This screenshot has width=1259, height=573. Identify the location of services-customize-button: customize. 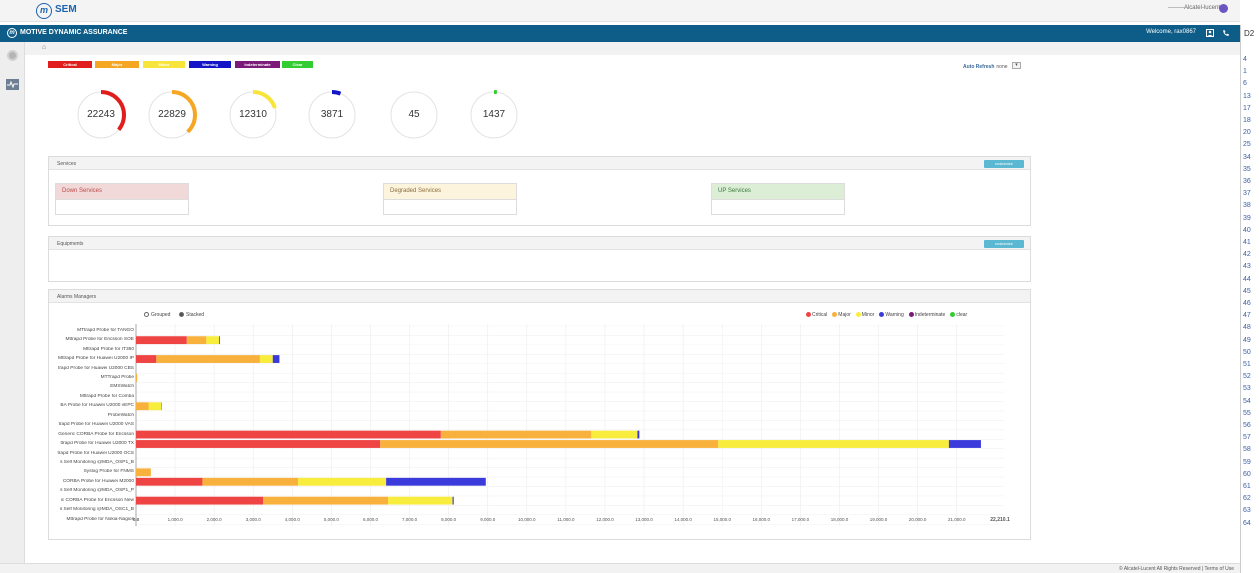
(1004, 164).